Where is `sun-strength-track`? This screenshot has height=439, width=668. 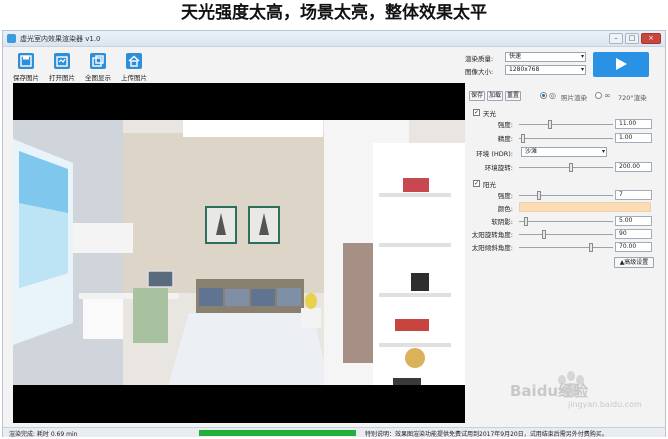
sun-strength-track is located at coordinates (566, 195).